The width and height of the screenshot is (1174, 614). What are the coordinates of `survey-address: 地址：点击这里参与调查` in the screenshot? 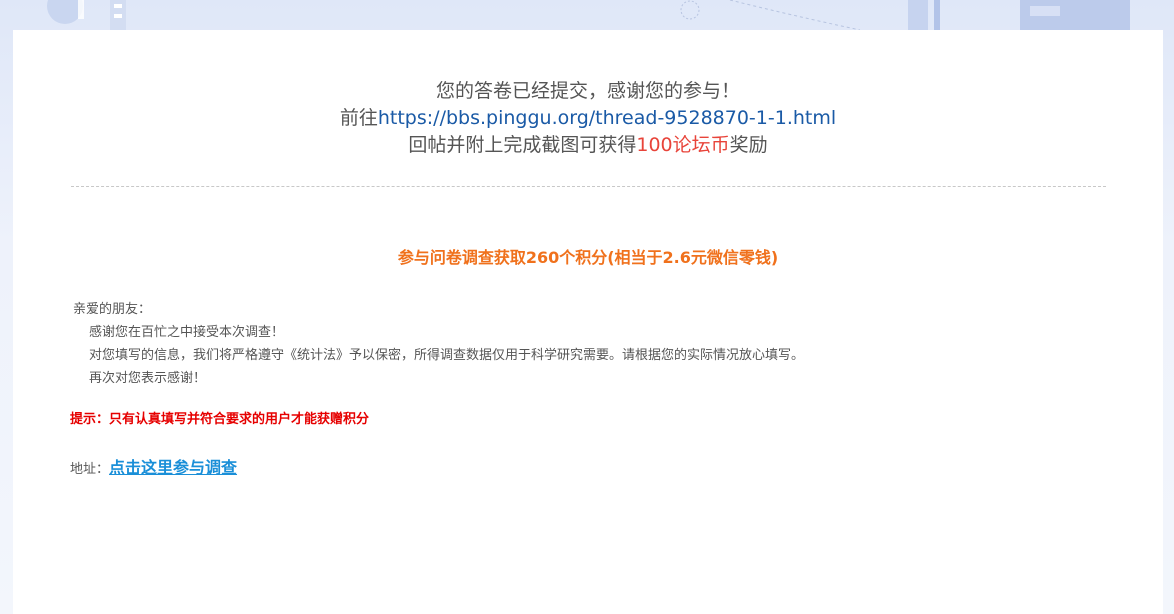 It's located at (153, 466).